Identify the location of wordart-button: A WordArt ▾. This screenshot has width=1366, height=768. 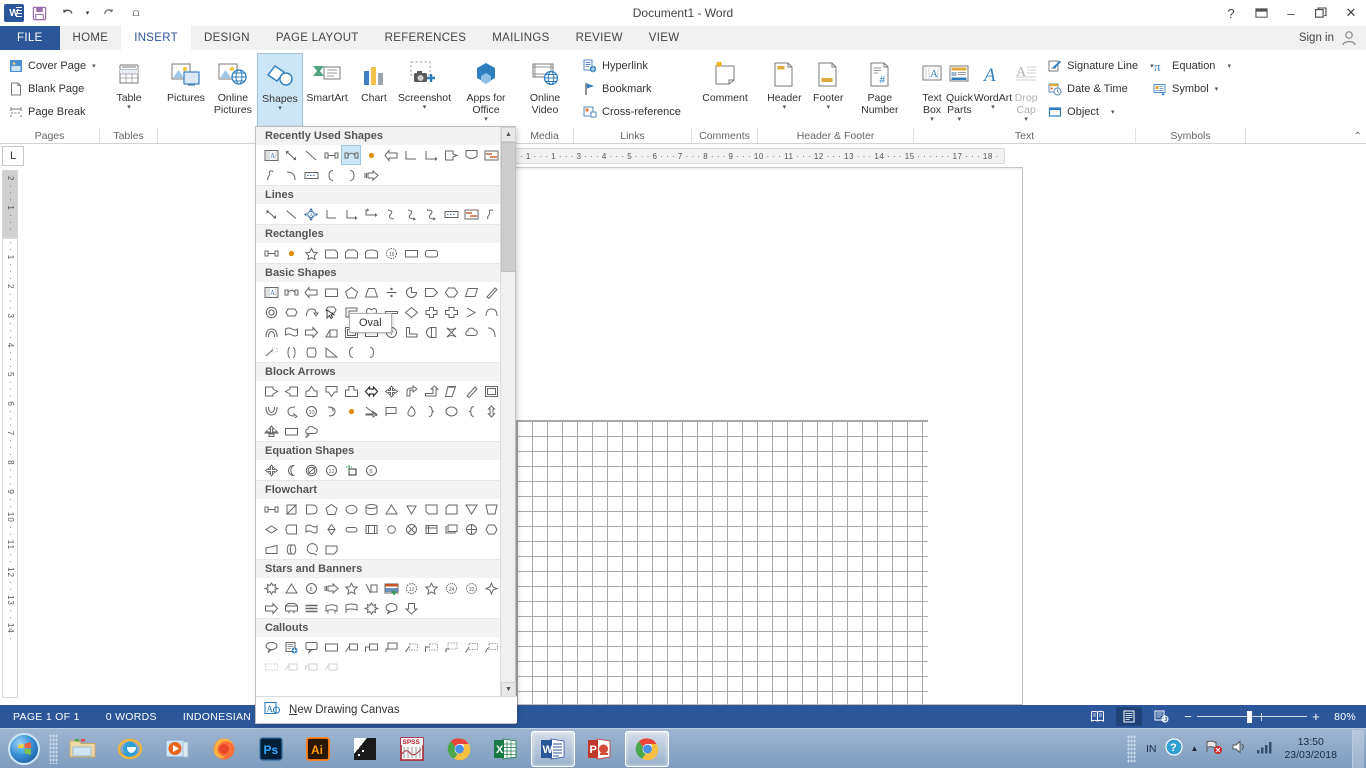
(993, 82).